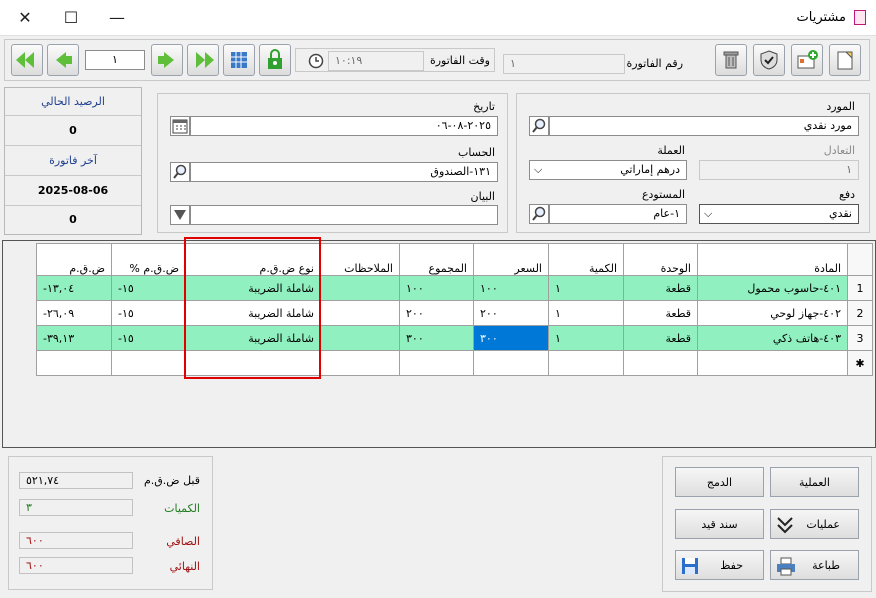 This screenshot has width=876, height=598. Describe the element at coordinates (275, 60) in the screenshot. I see `lock-button` at that location.